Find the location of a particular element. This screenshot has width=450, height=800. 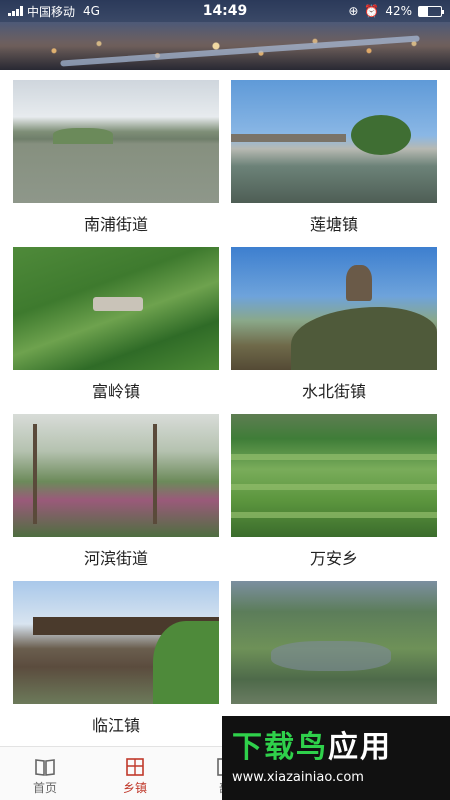

town-name: 万安乡 is located at coordinates (333, 558).